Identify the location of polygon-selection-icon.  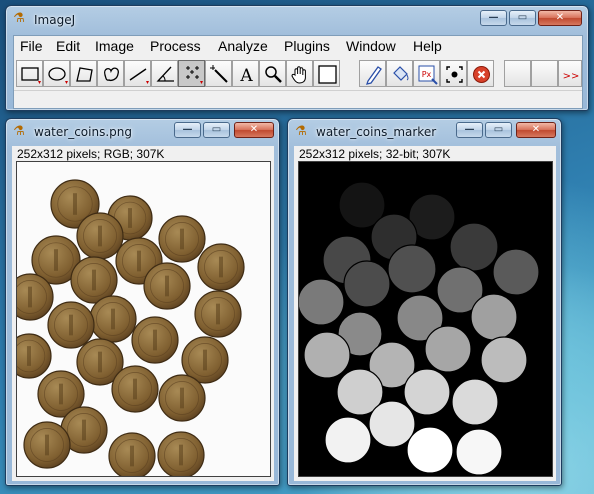
(84, 74).